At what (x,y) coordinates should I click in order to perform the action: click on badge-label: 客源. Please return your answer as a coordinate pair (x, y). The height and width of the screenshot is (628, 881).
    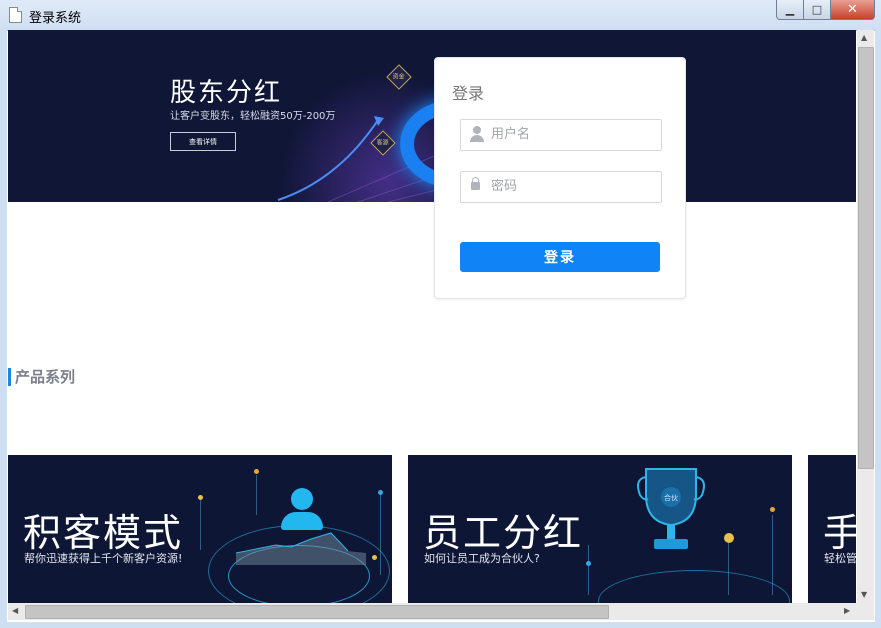
    Looking at the image, I should click on (382, 143).